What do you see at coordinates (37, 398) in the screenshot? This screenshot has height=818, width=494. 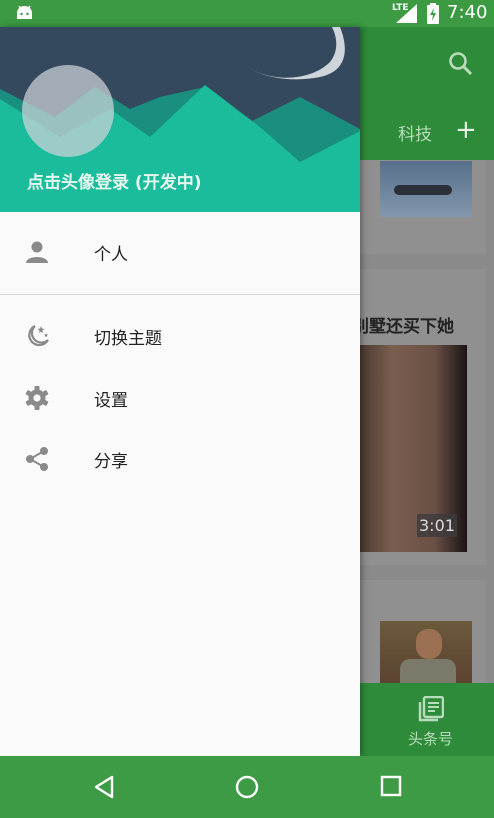 I see `gear-icon` at bounding box center [37, 398].